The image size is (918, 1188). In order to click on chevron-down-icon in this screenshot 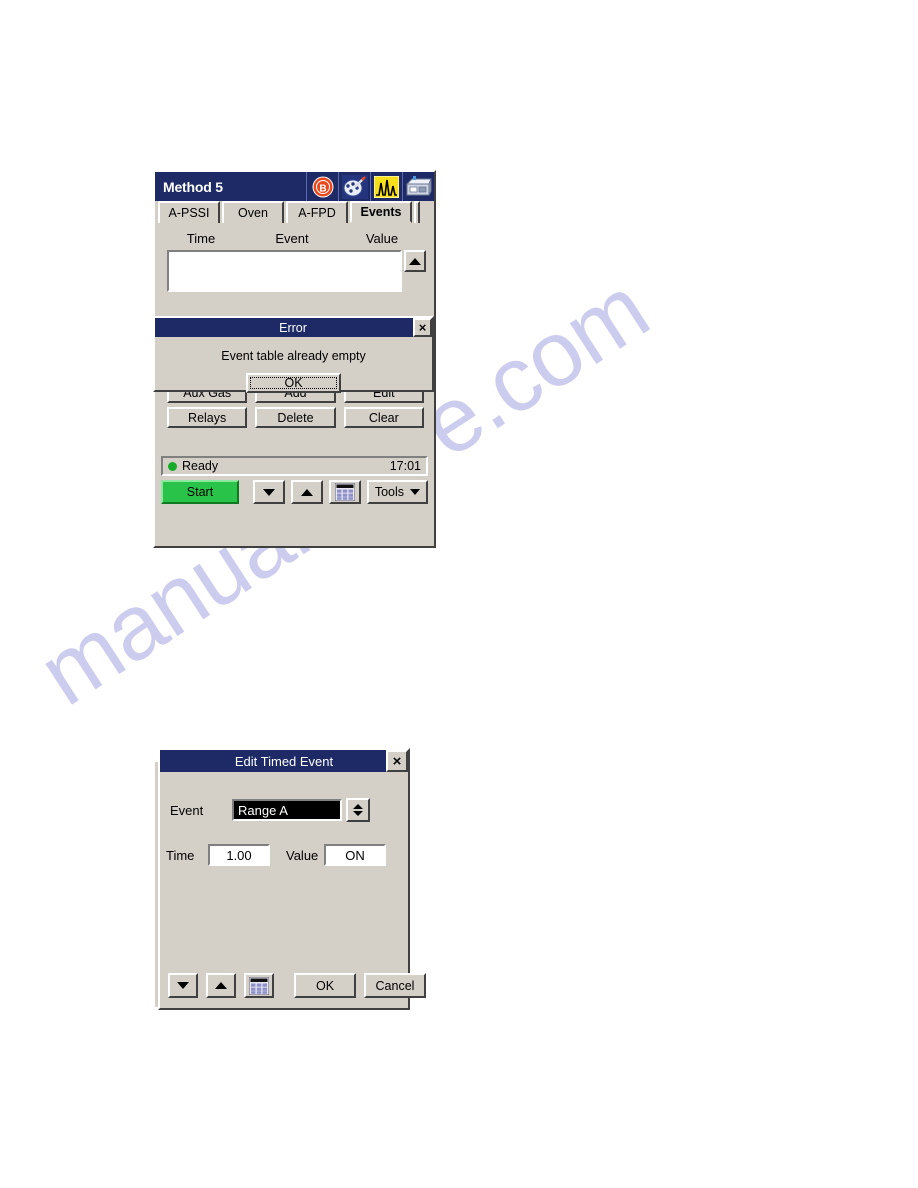, I will do `click(415, 492)`.